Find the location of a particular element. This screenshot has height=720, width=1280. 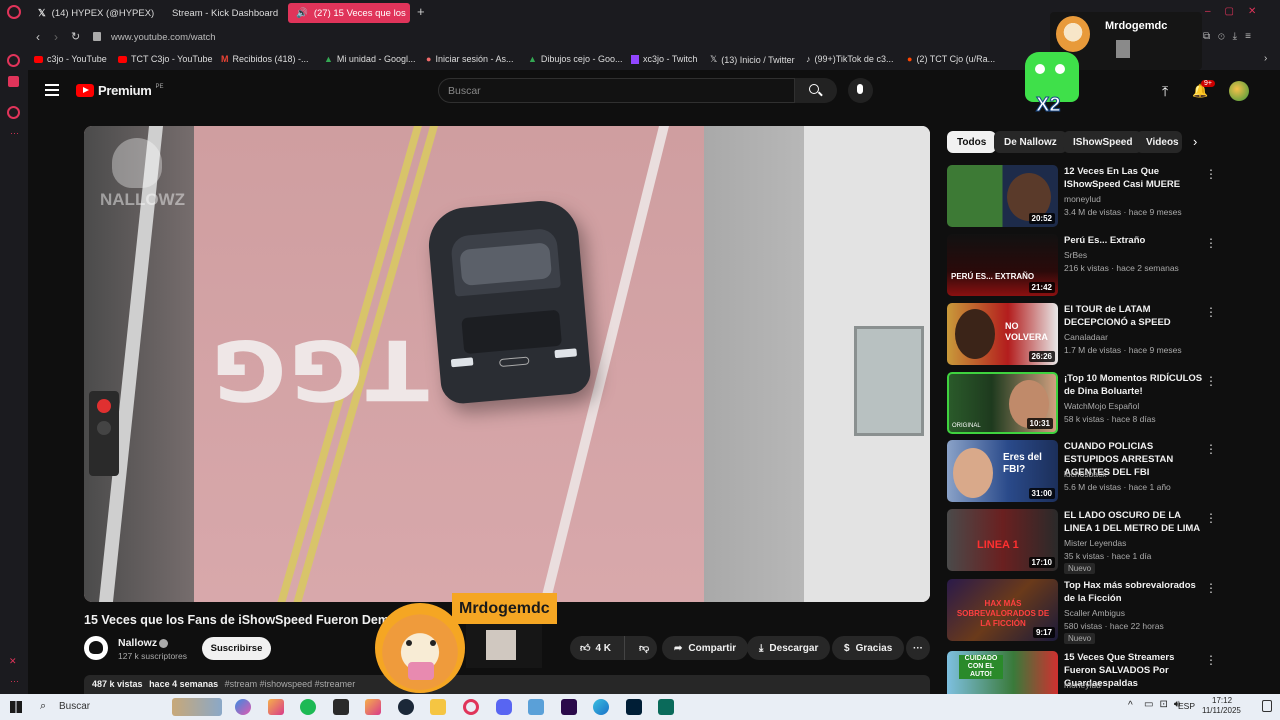

video-thumbnail: Eres del FBI? 31:00 is located at coordinates (1002, 471).